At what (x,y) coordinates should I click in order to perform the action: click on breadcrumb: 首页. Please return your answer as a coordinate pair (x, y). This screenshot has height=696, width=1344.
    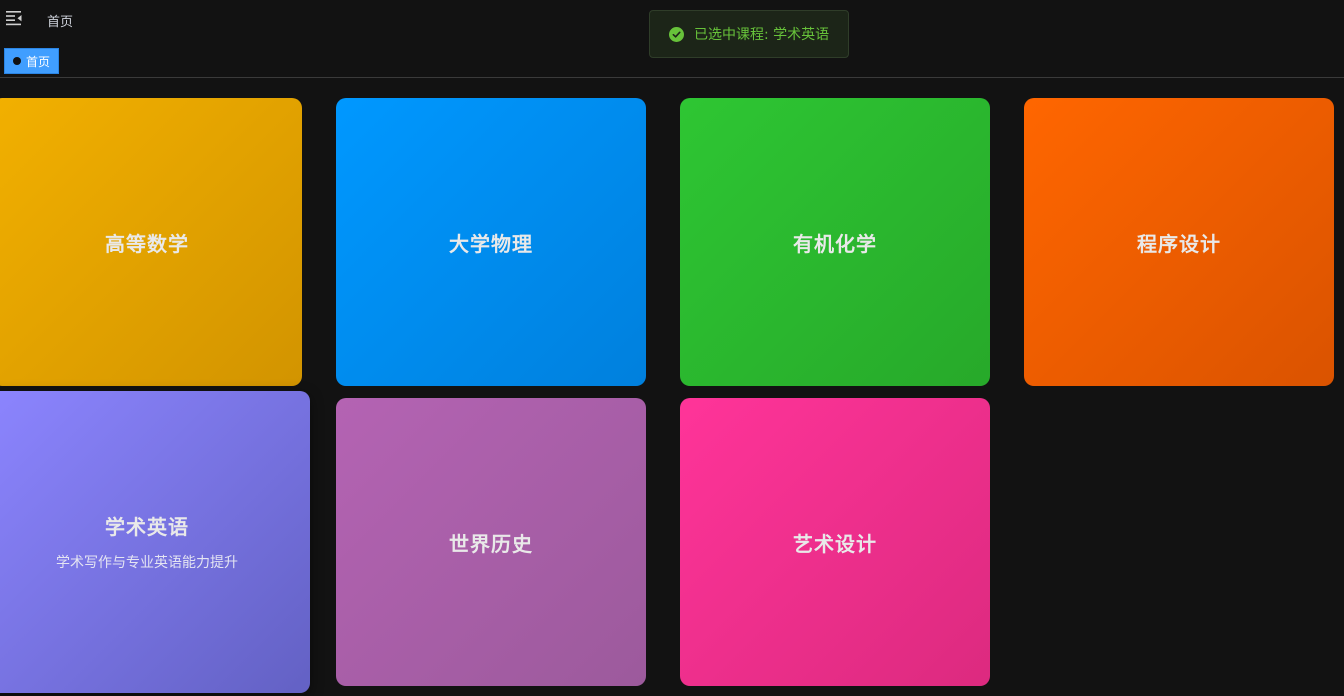
    Looking at the image, I should click on (60, 20).